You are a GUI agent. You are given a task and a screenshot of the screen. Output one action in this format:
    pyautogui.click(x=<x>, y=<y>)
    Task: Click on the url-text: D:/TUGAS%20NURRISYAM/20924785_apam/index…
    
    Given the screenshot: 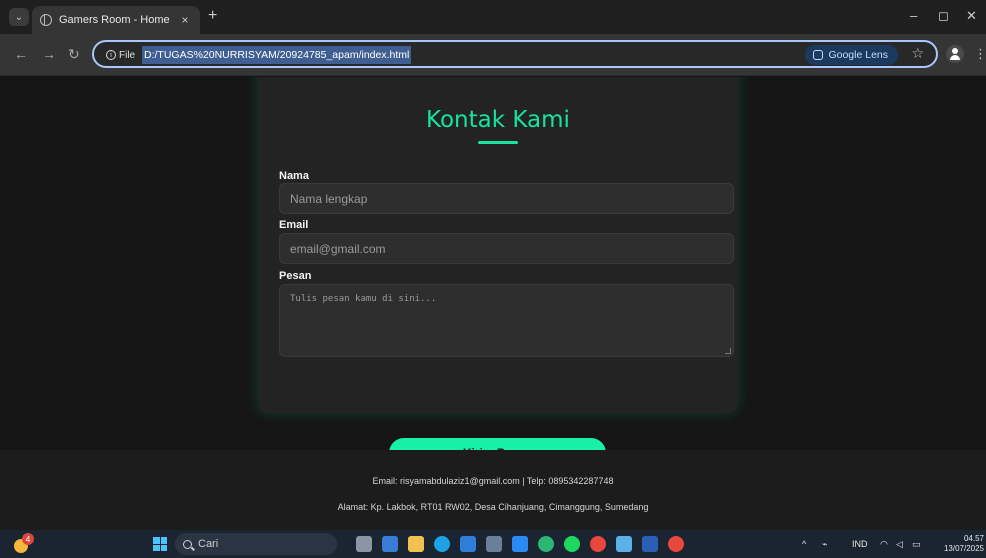 What is the action you would take?
    pyautogui.click(x=277, y=55)
    